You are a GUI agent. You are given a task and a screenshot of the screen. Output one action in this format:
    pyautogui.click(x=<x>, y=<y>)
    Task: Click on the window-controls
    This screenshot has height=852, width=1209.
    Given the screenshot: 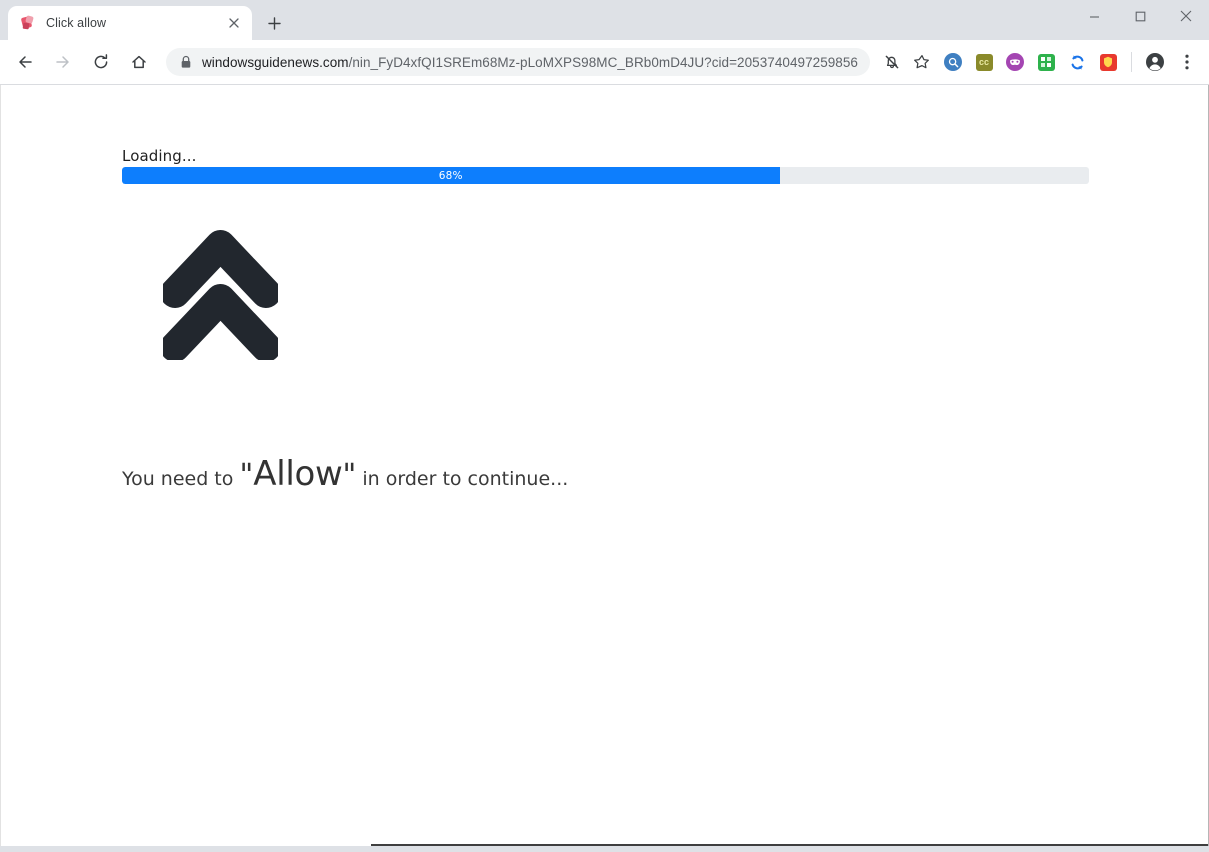 What is the action you would take?
    pyautogui.click(x=1140, y=16)
    